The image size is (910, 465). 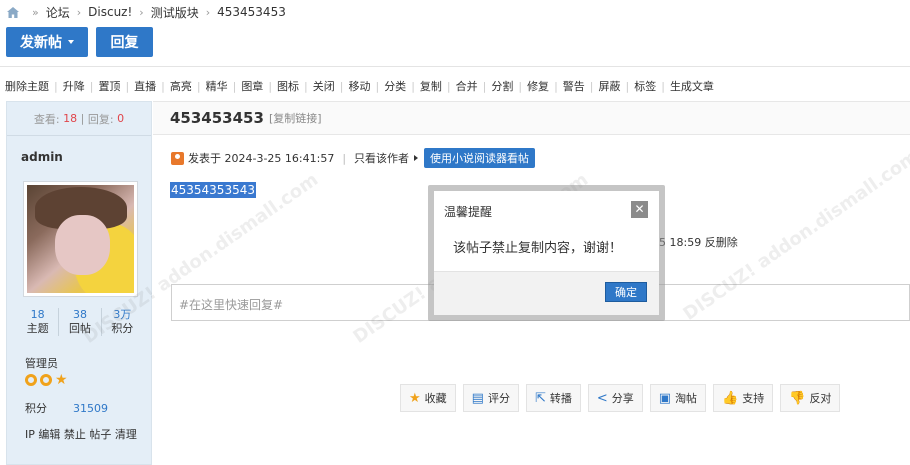 I want to click on thread-stats: 查看: 18 | 回复: 0, so click(x=79, y=119).